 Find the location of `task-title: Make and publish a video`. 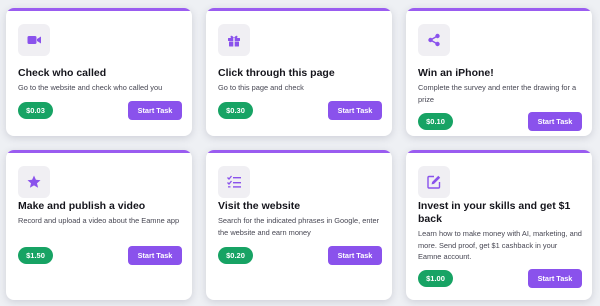

task-title: Make and publish a video is located at coordinates (82, 206).